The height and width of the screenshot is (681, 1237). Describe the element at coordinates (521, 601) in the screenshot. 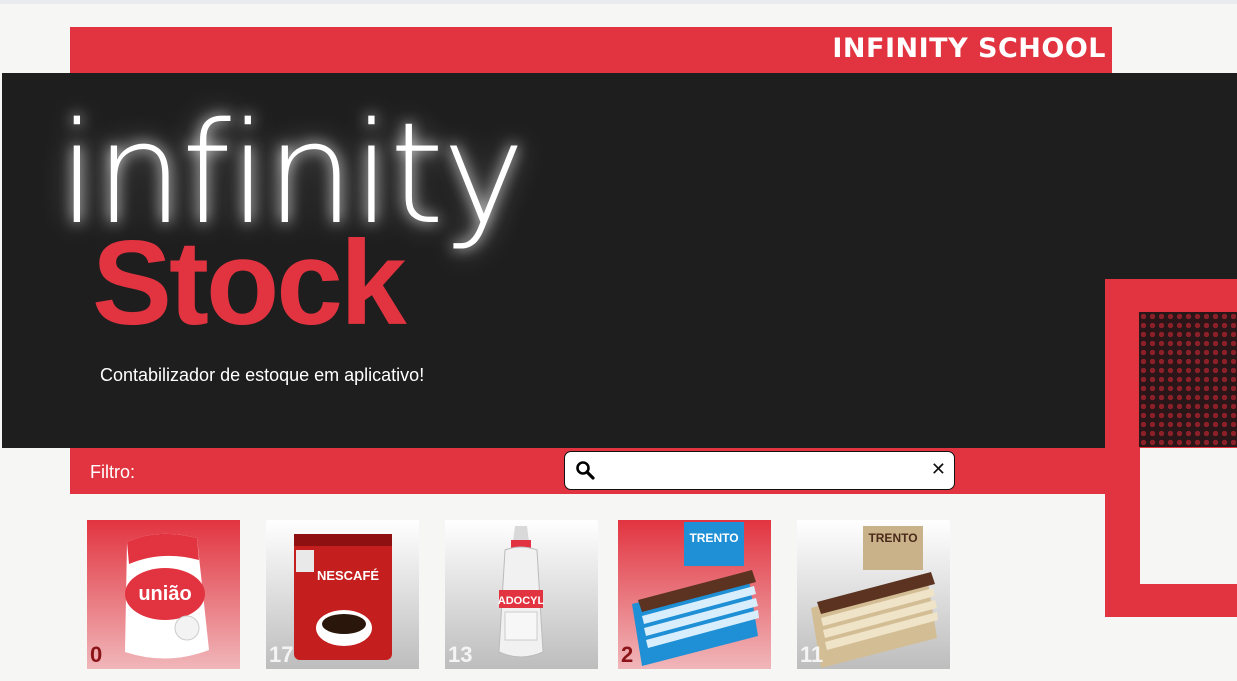

I see `sweetener-brand-text: ADOCYL` at that location.